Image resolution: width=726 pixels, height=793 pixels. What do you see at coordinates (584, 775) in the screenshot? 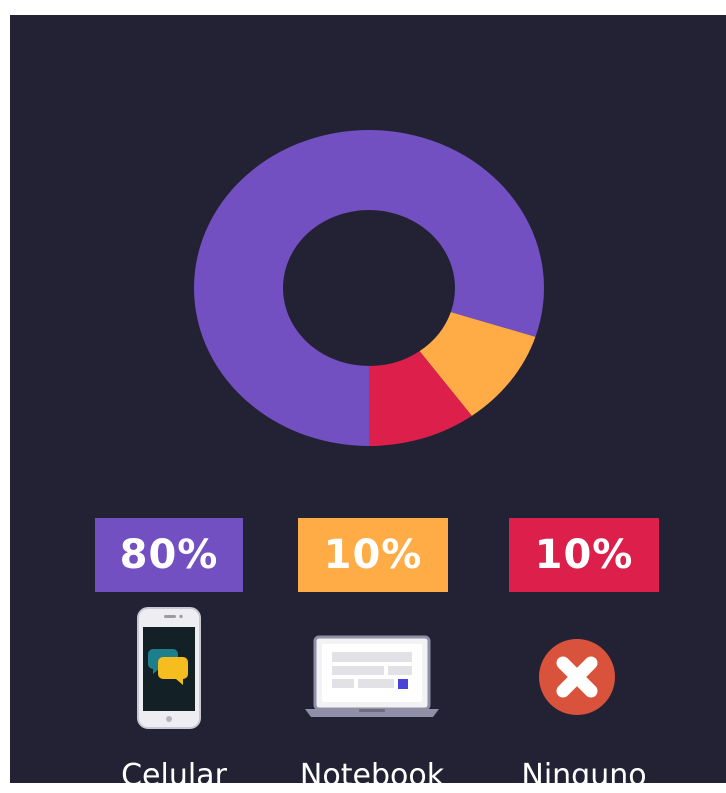
I see `label-ninguno: Ninguno` at bounding box center [584, 775].